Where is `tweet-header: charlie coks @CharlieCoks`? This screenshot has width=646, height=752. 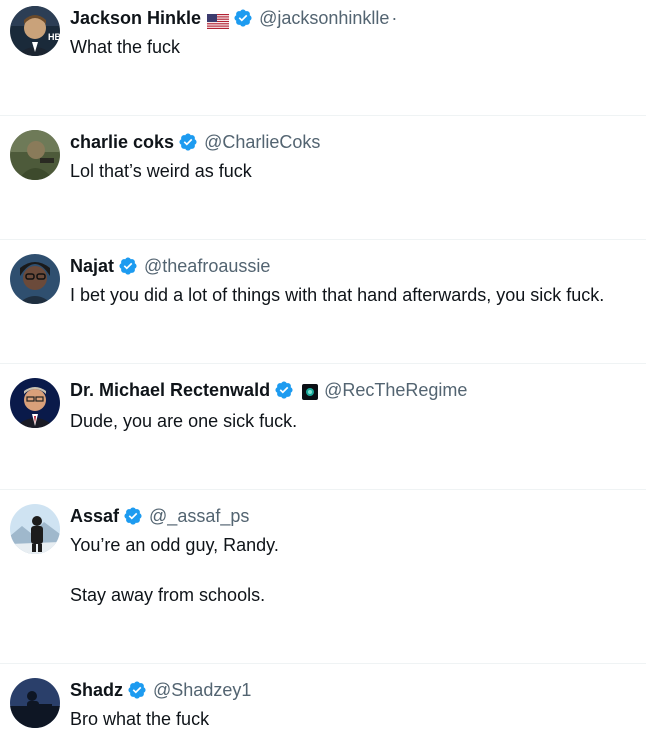
tweet-header: charlie coks @CharlieCoks is located at coordinates (195, 142).